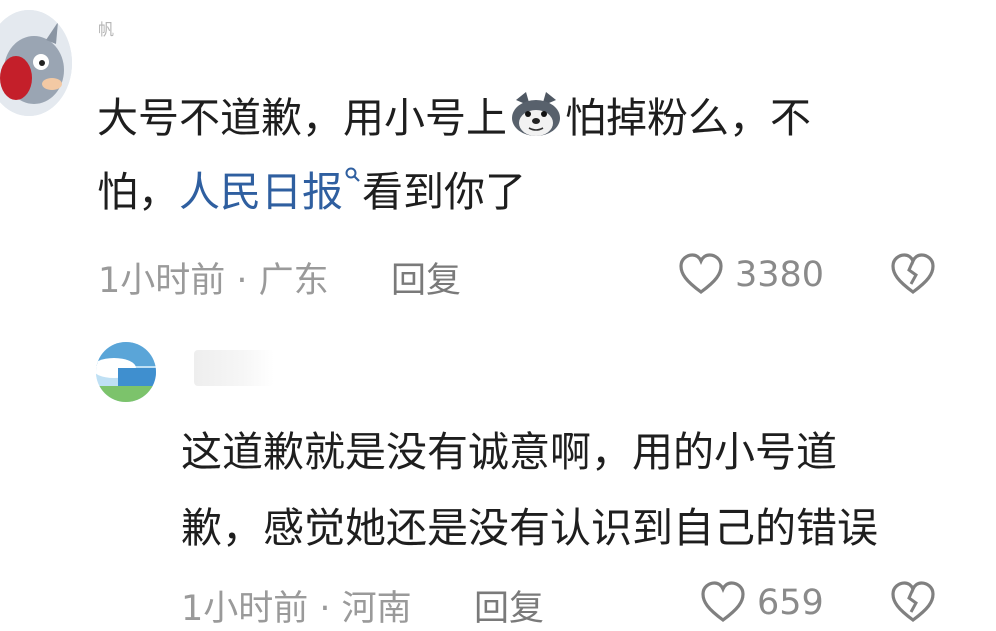  Describe the element at coordinates (529, 528) in the screenshot. I see `comment-text-line: 歉，感觉她还是没有认识到自己的错误` at that location.